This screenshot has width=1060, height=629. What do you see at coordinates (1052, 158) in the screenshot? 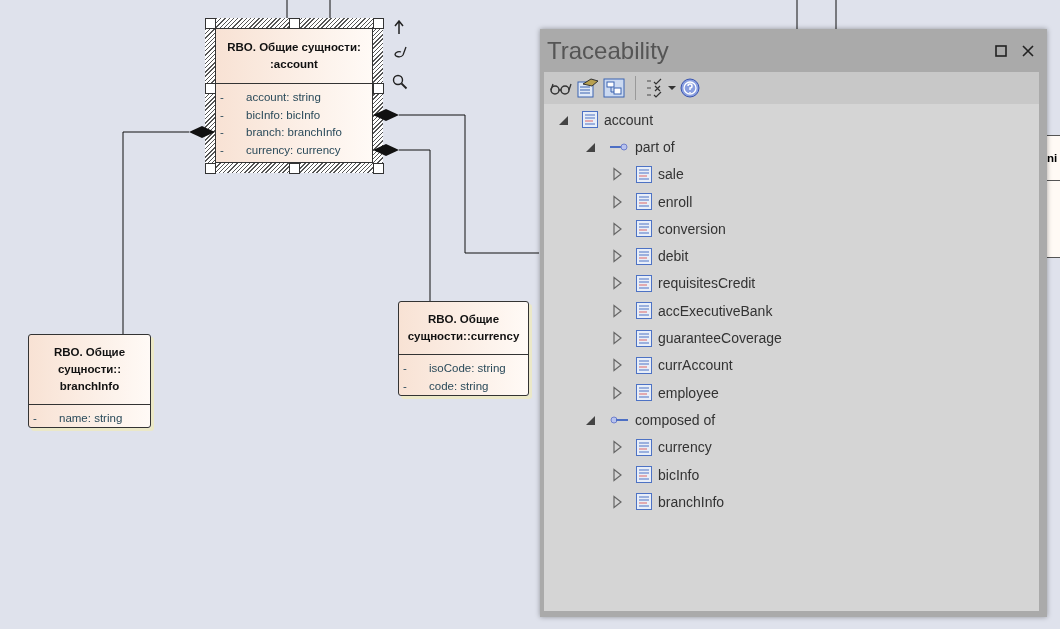
I see `class-title: ni` at bounding box center [1052, 158].